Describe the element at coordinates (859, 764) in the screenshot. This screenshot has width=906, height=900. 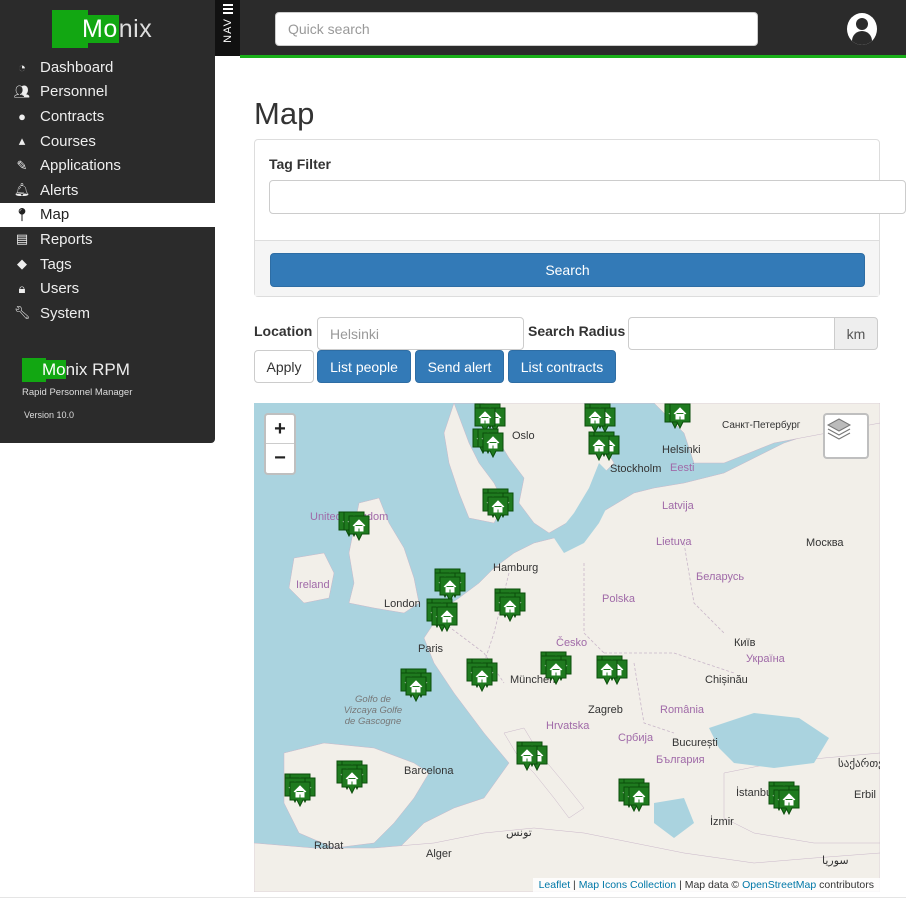
I see `map-label: საქართველო` at that location.